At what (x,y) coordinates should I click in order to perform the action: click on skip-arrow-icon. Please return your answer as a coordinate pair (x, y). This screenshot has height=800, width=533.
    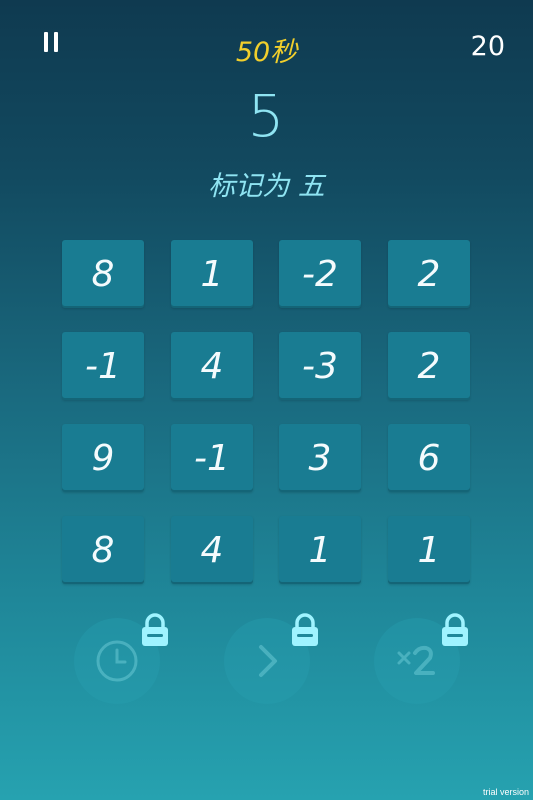
    Looking at the image, I should click on (268, 661).